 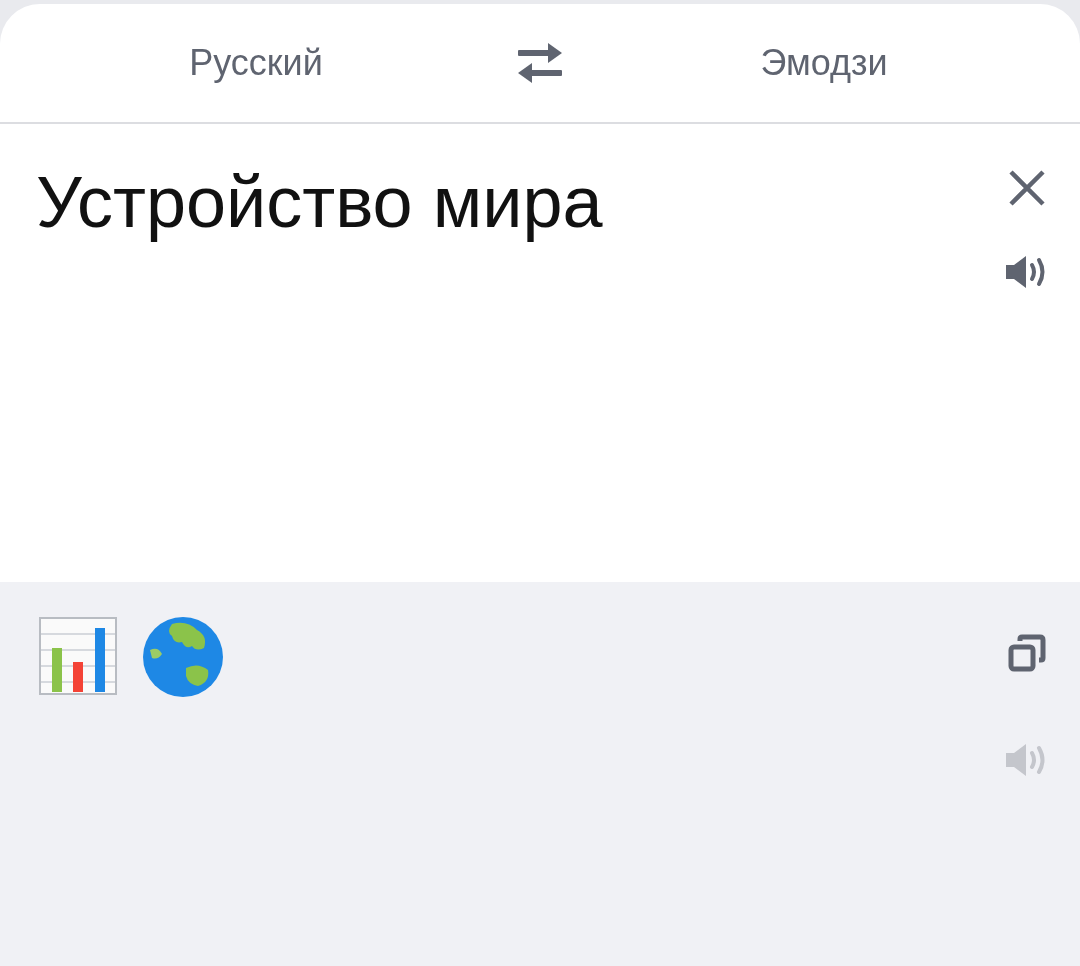 I want to click on input-text: Устройство мира, so click(x=301, y=202).